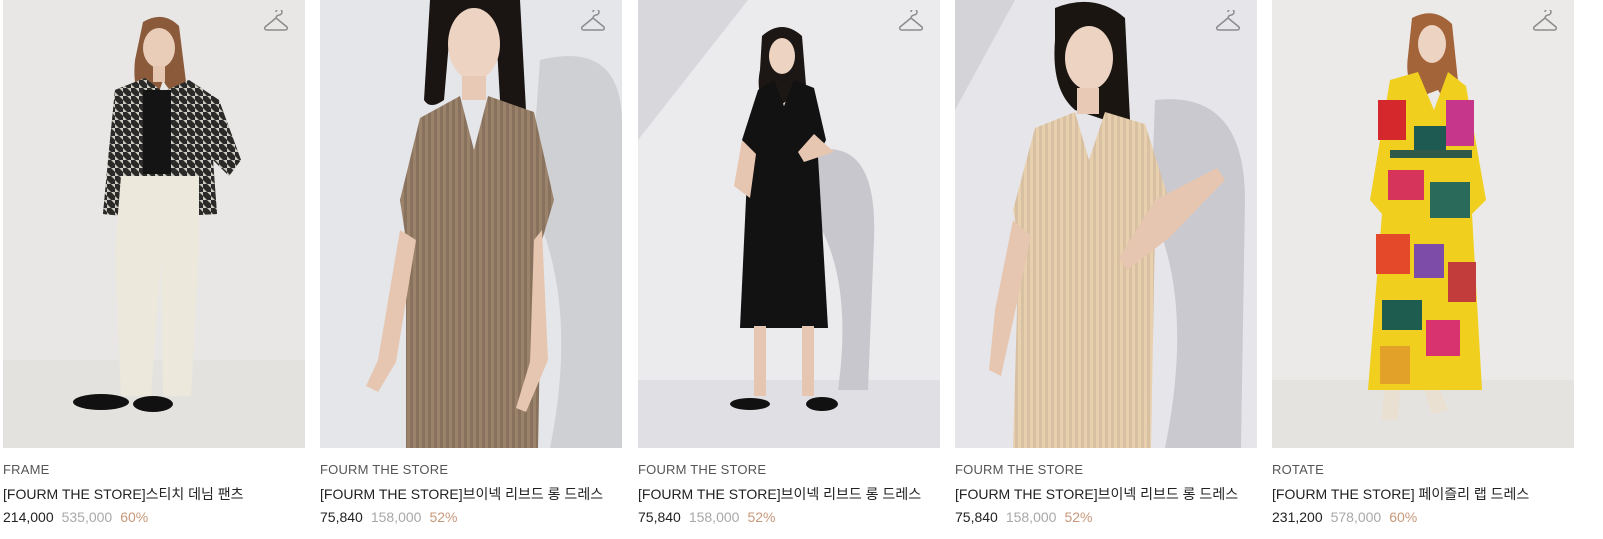 This screenshot has width=1603, height=539. I want to click on sale-price: 214,000, so click(28, 517).